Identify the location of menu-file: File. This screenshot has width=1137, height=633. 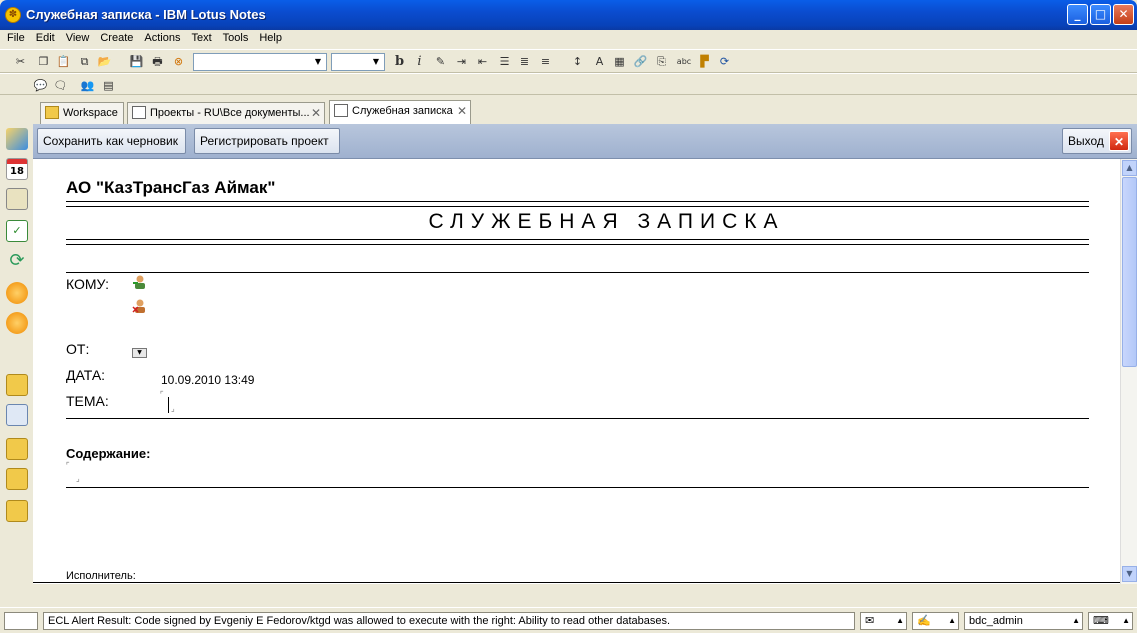
(16, 38).